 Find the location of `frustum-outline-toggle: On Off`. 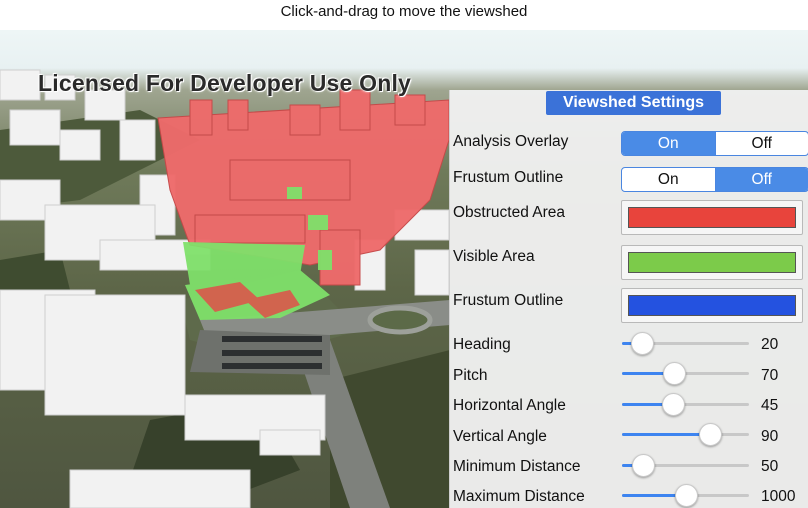

frustum-outline-toggle: On Off is located at coordinates (714, 179).